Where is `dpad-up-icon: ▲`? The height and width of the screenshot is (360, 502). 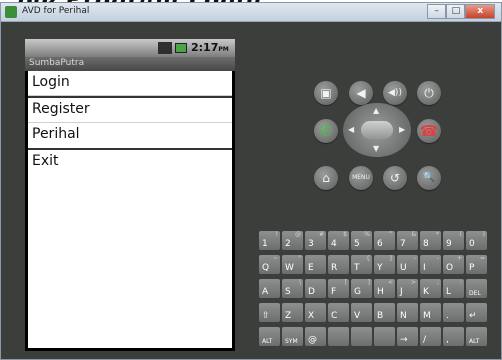 dpad-up-icon: ▲ is located at coordinates (376, 110).